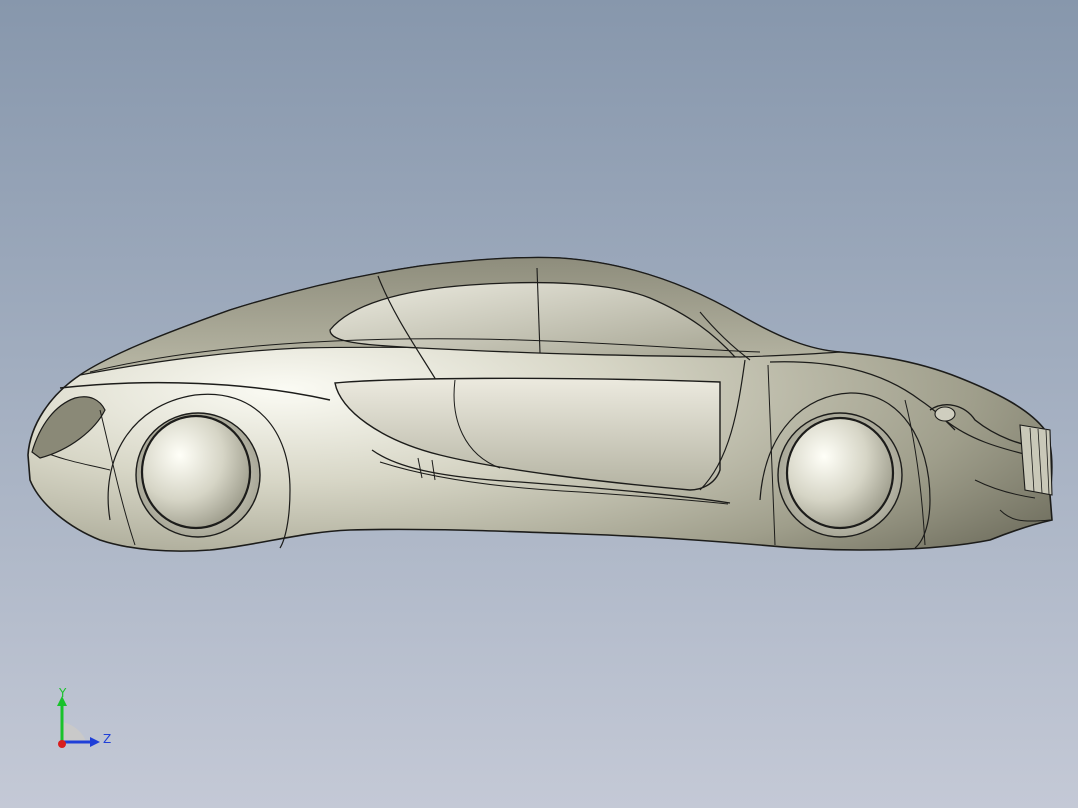 This screenshot has height=808, width=1078. I want to click on tail-lamp, so click(945, 414).